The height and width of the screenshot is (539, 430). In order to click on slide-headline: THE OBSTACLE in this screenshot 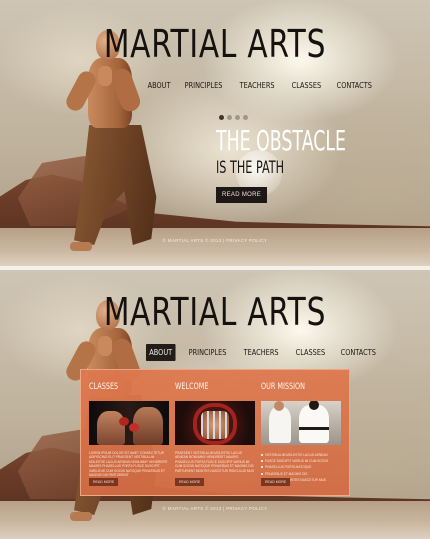, I will do `click(281, 140)`.